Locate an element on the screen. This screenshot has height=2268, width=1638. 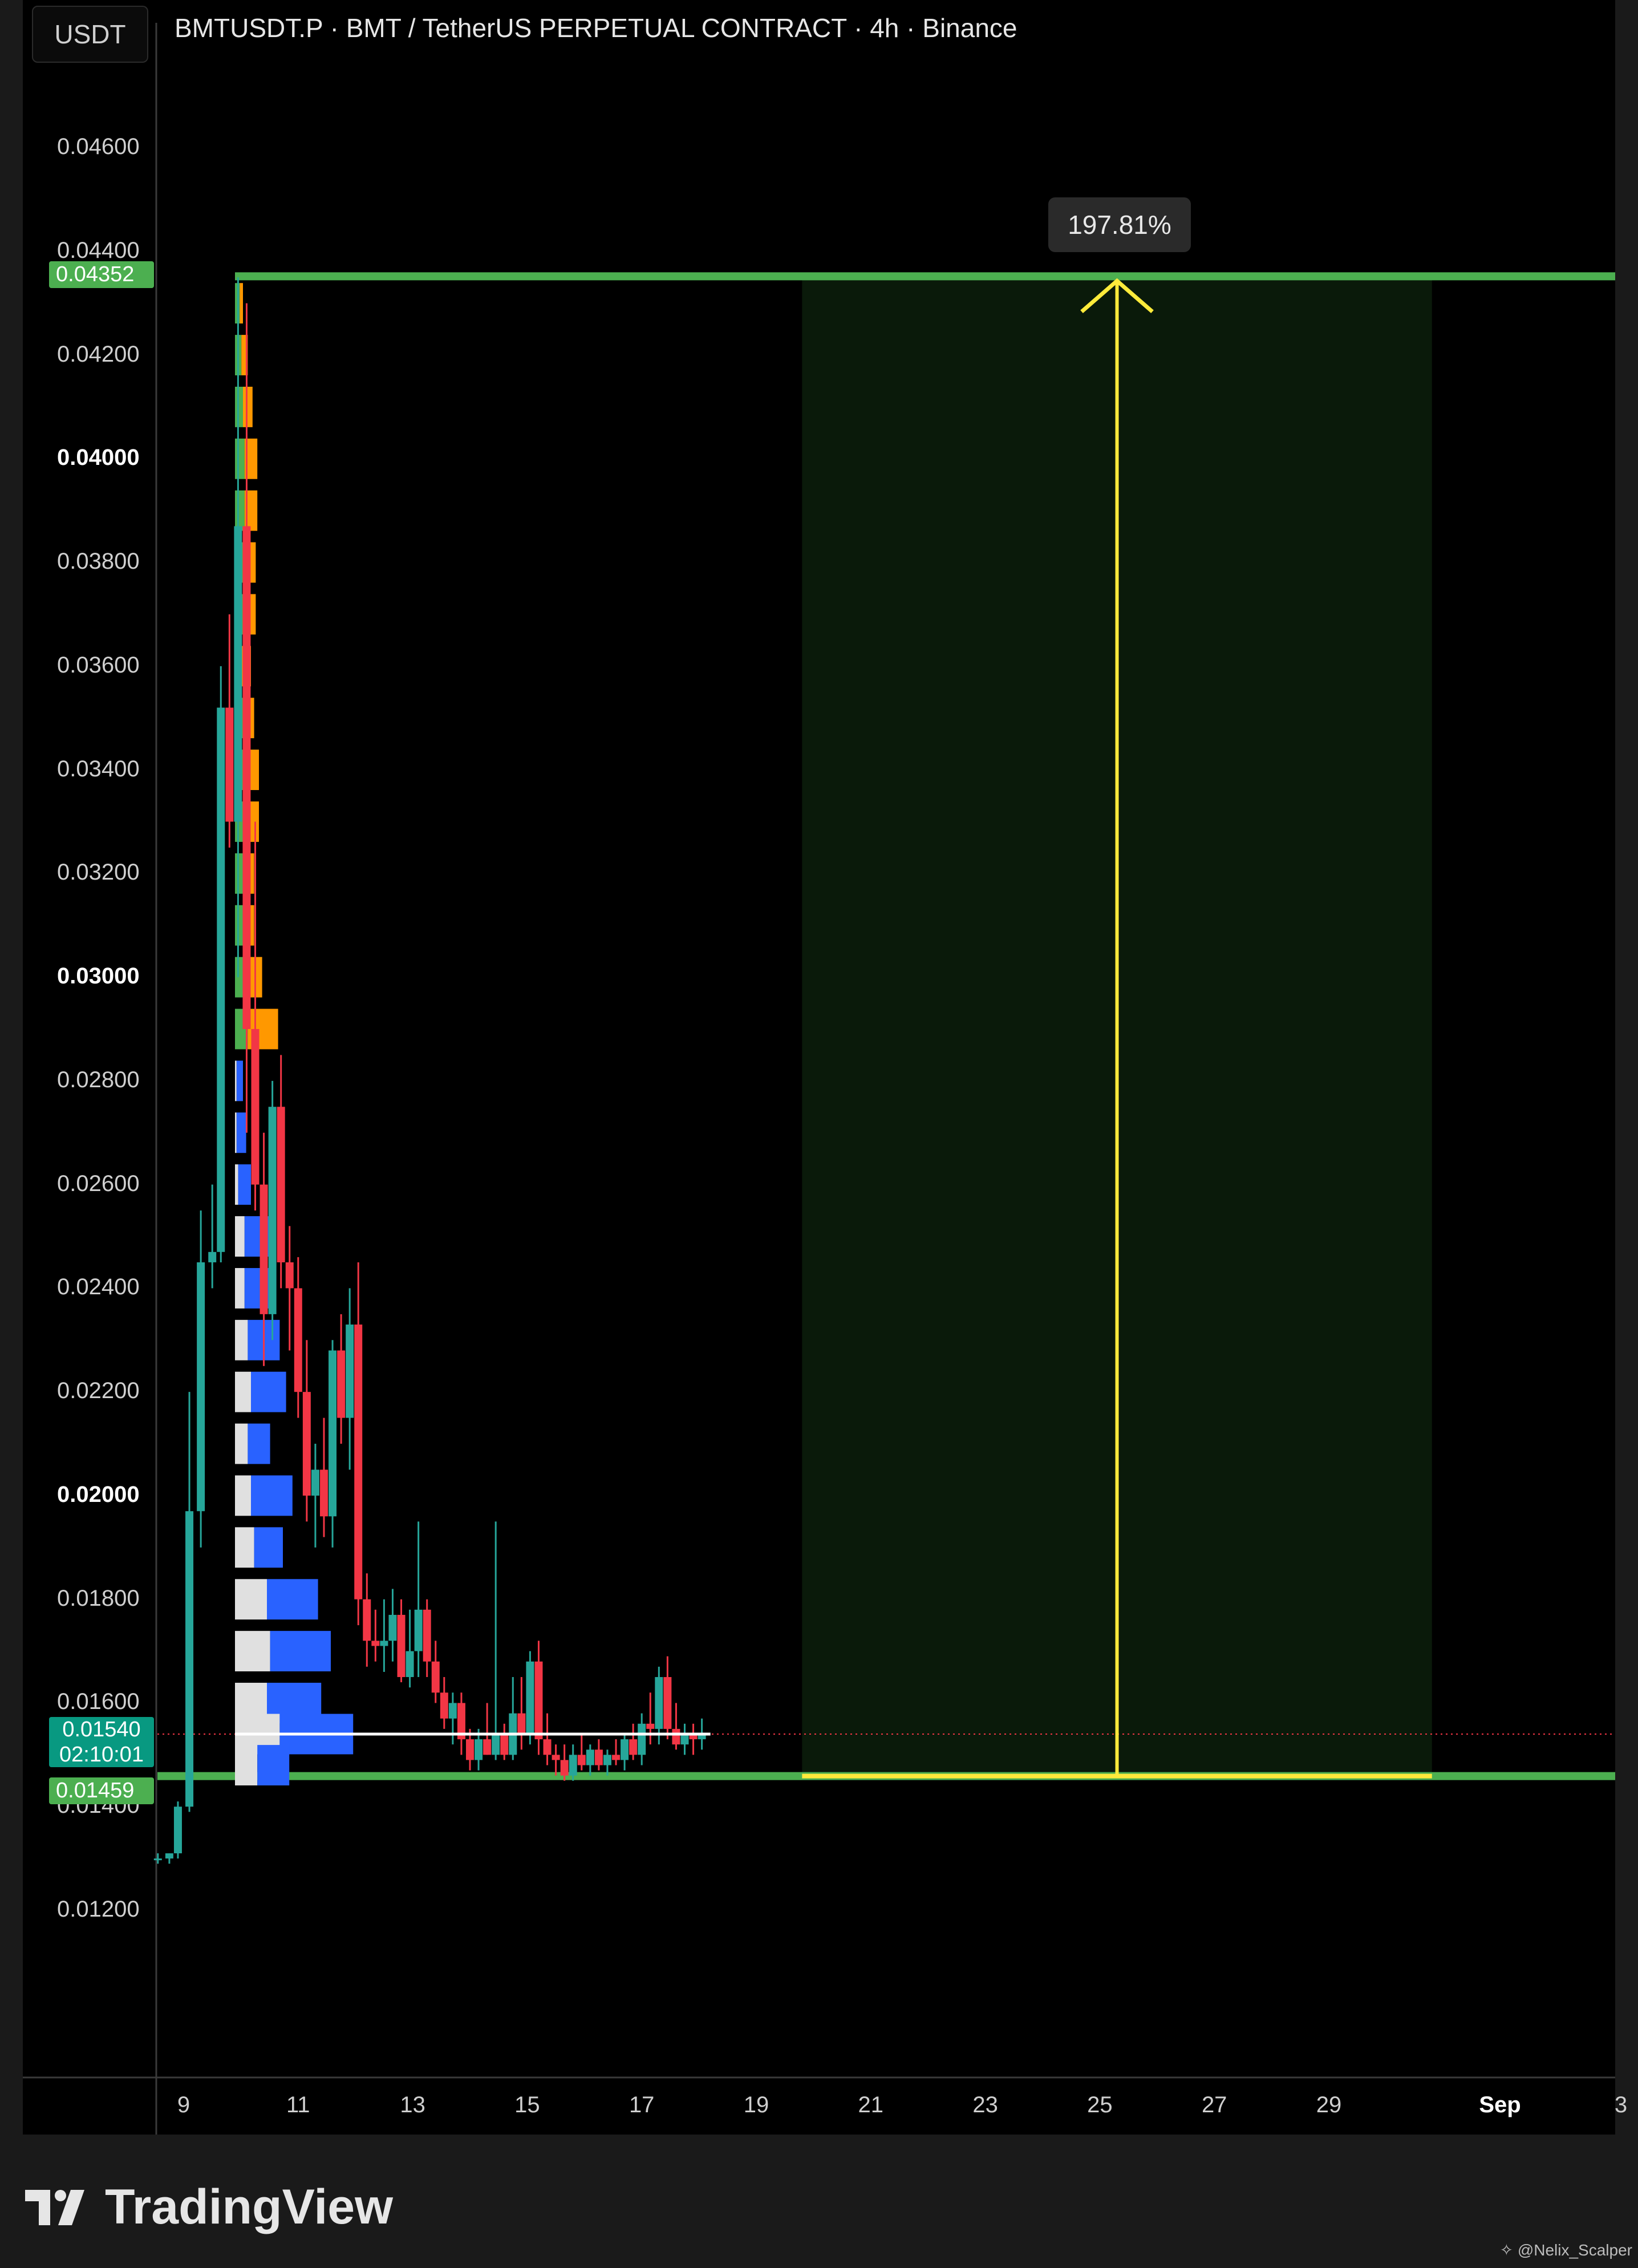
author-name: @Nelix_Scalper is located at coordinates (1574, 2250).